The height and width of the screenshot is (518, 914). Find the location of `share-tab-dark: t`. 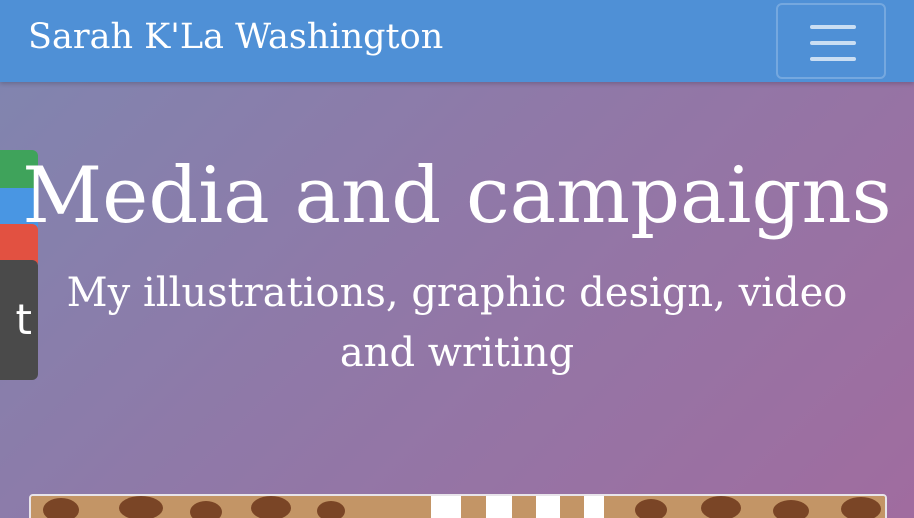

share-tab-dark: t is located at coordinates (19, 320).